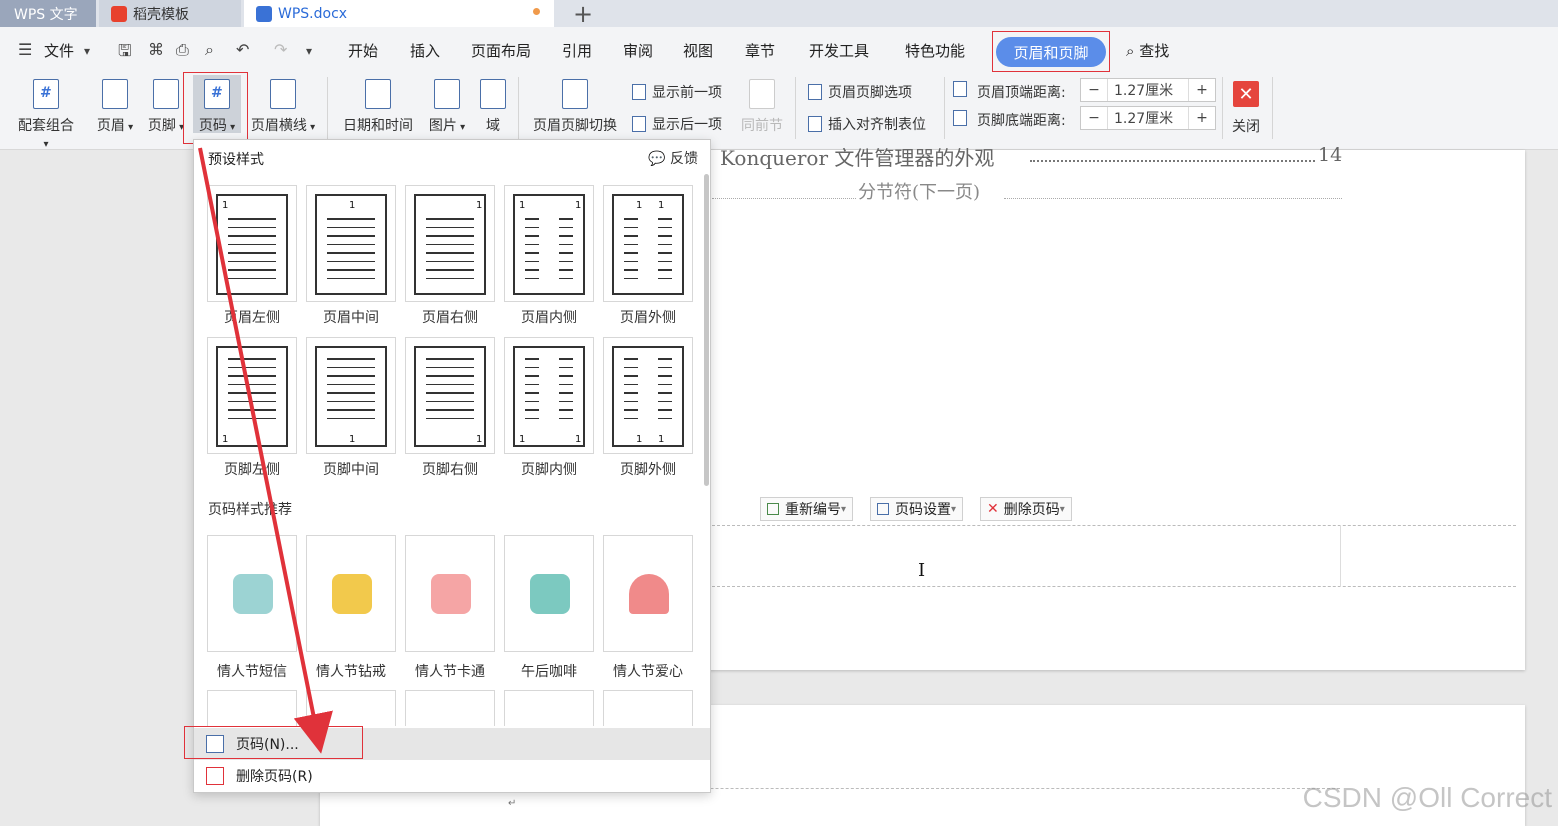  What do you see at coordinates (182, 50) in the screenshot?
I see `print-icon: ⎙` at bounding box center [182, 50].